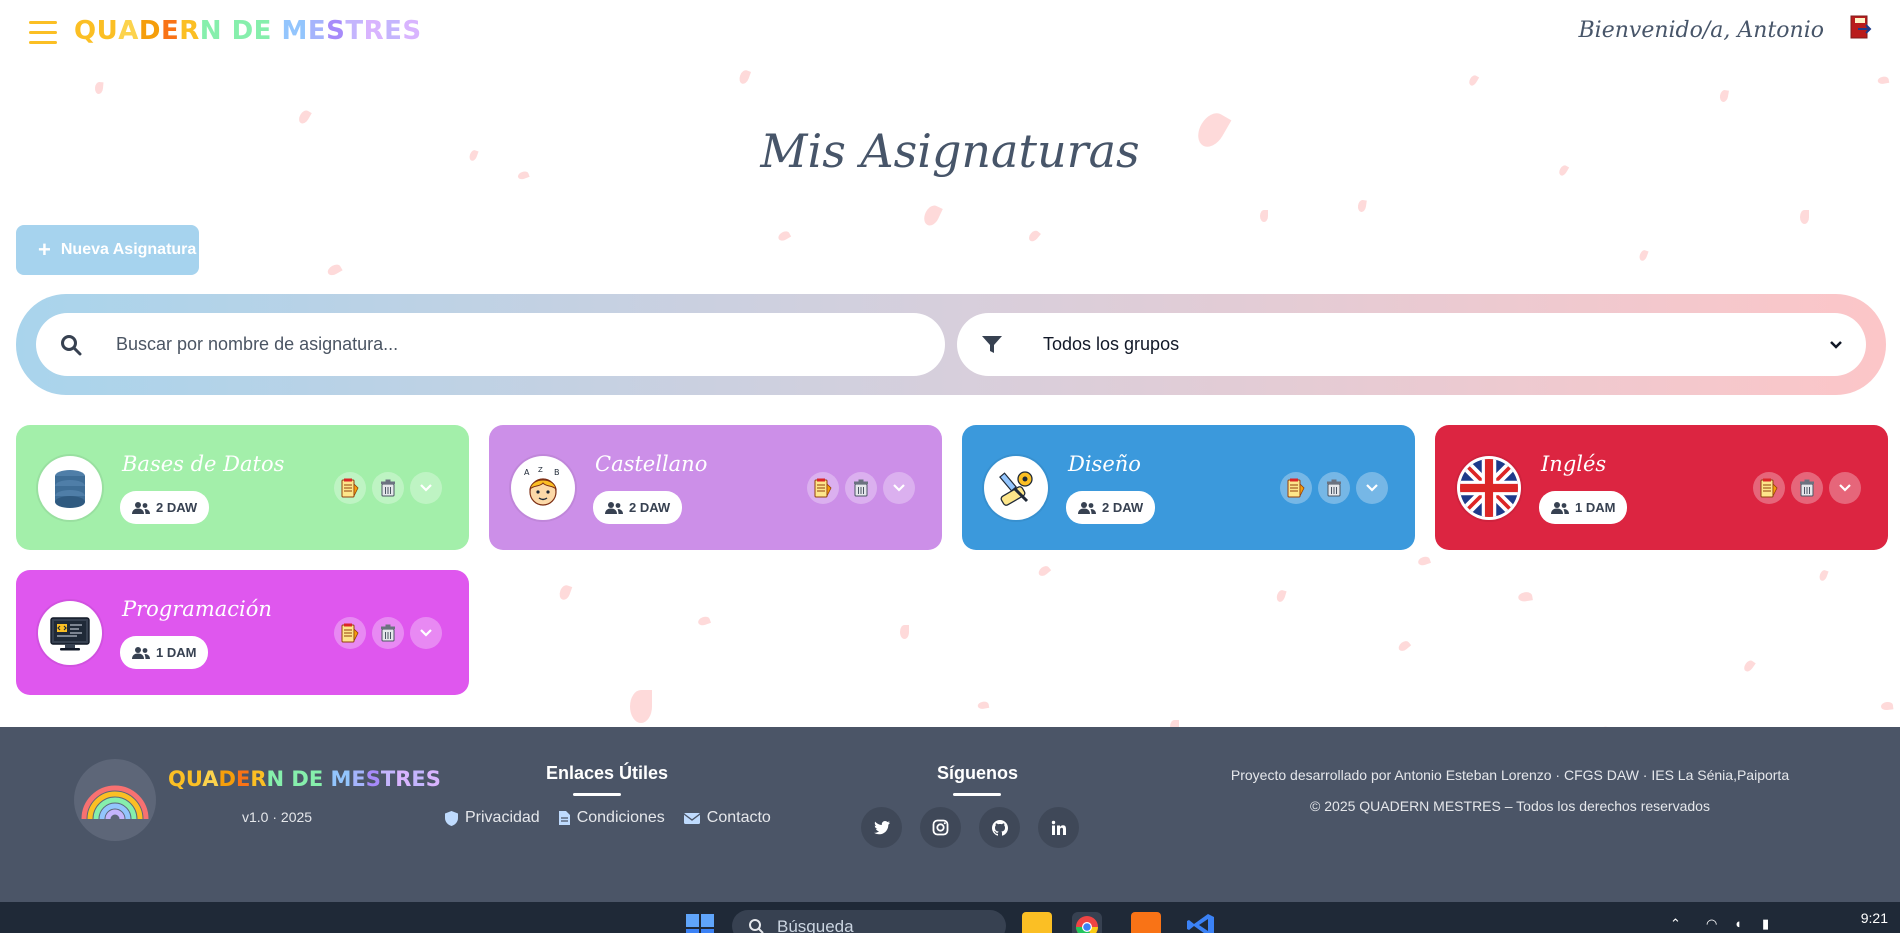  What do you see at coordinates (44, 249) in the screenshot?
I see `plus-icon: +` at bounding box center [44, 249].